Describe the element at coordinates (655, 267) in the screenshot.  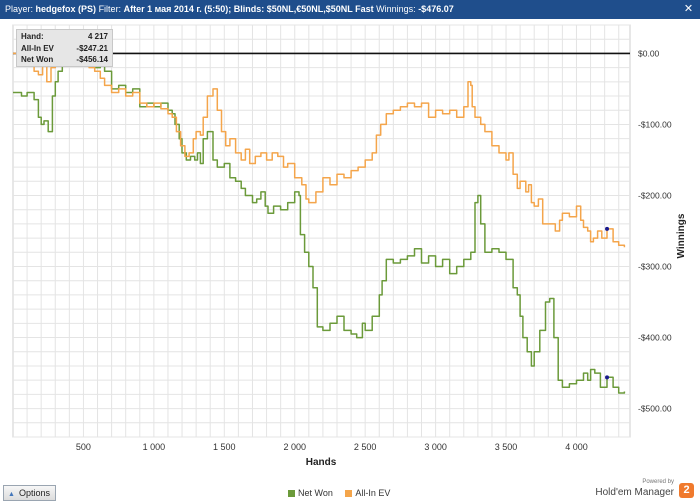
I see `y-tick-label: -$300.00` at that location.